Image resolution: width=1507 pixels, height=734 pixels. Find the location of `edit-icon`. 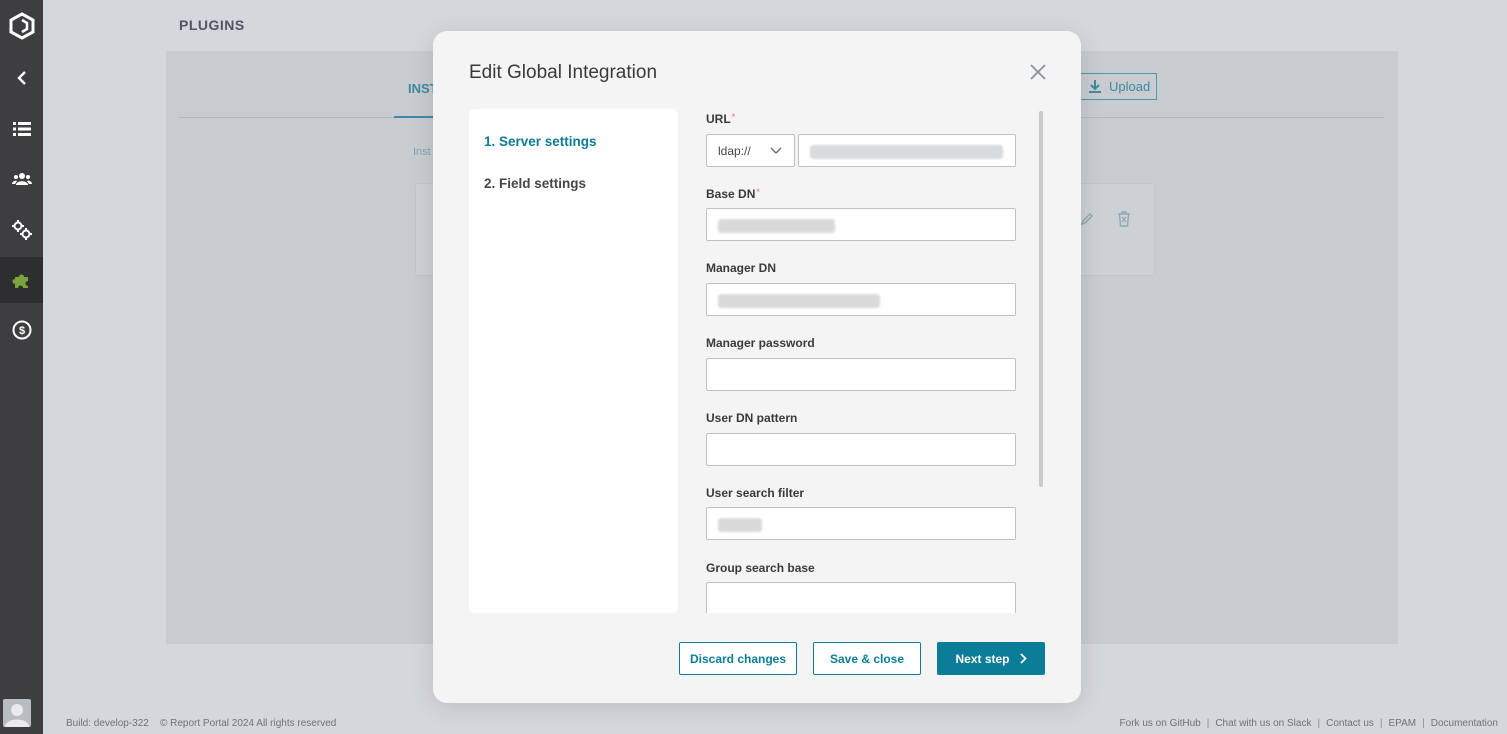

edit-icon is located at coordinates (1087, 221).